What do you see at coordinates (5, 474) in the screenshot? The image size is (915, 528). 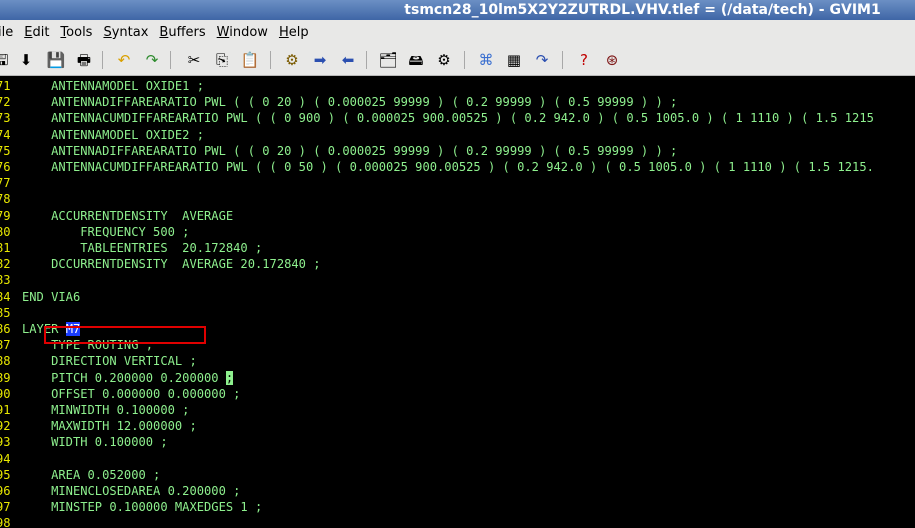 I see `line-number: 95` at bounding box center [5, 474].